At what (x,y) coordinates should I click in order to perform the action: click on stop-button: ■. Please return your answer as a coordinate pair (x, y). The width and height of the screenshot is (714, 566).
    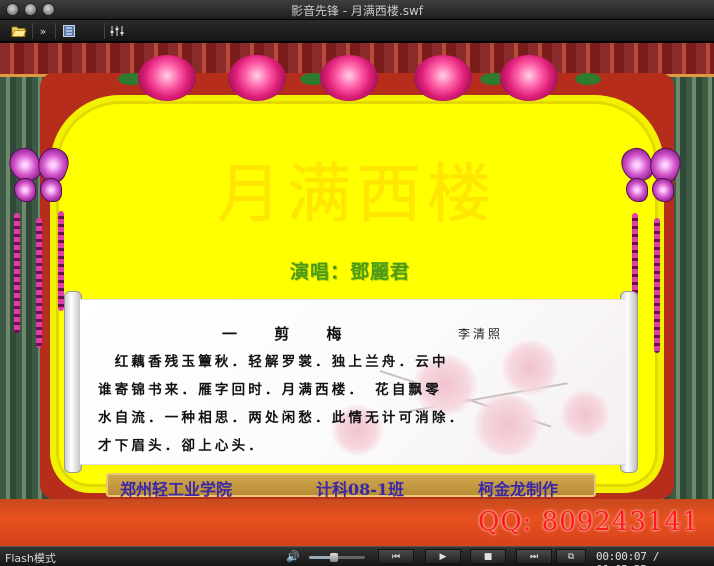
    Looking at the image, I should click on (488, 556).